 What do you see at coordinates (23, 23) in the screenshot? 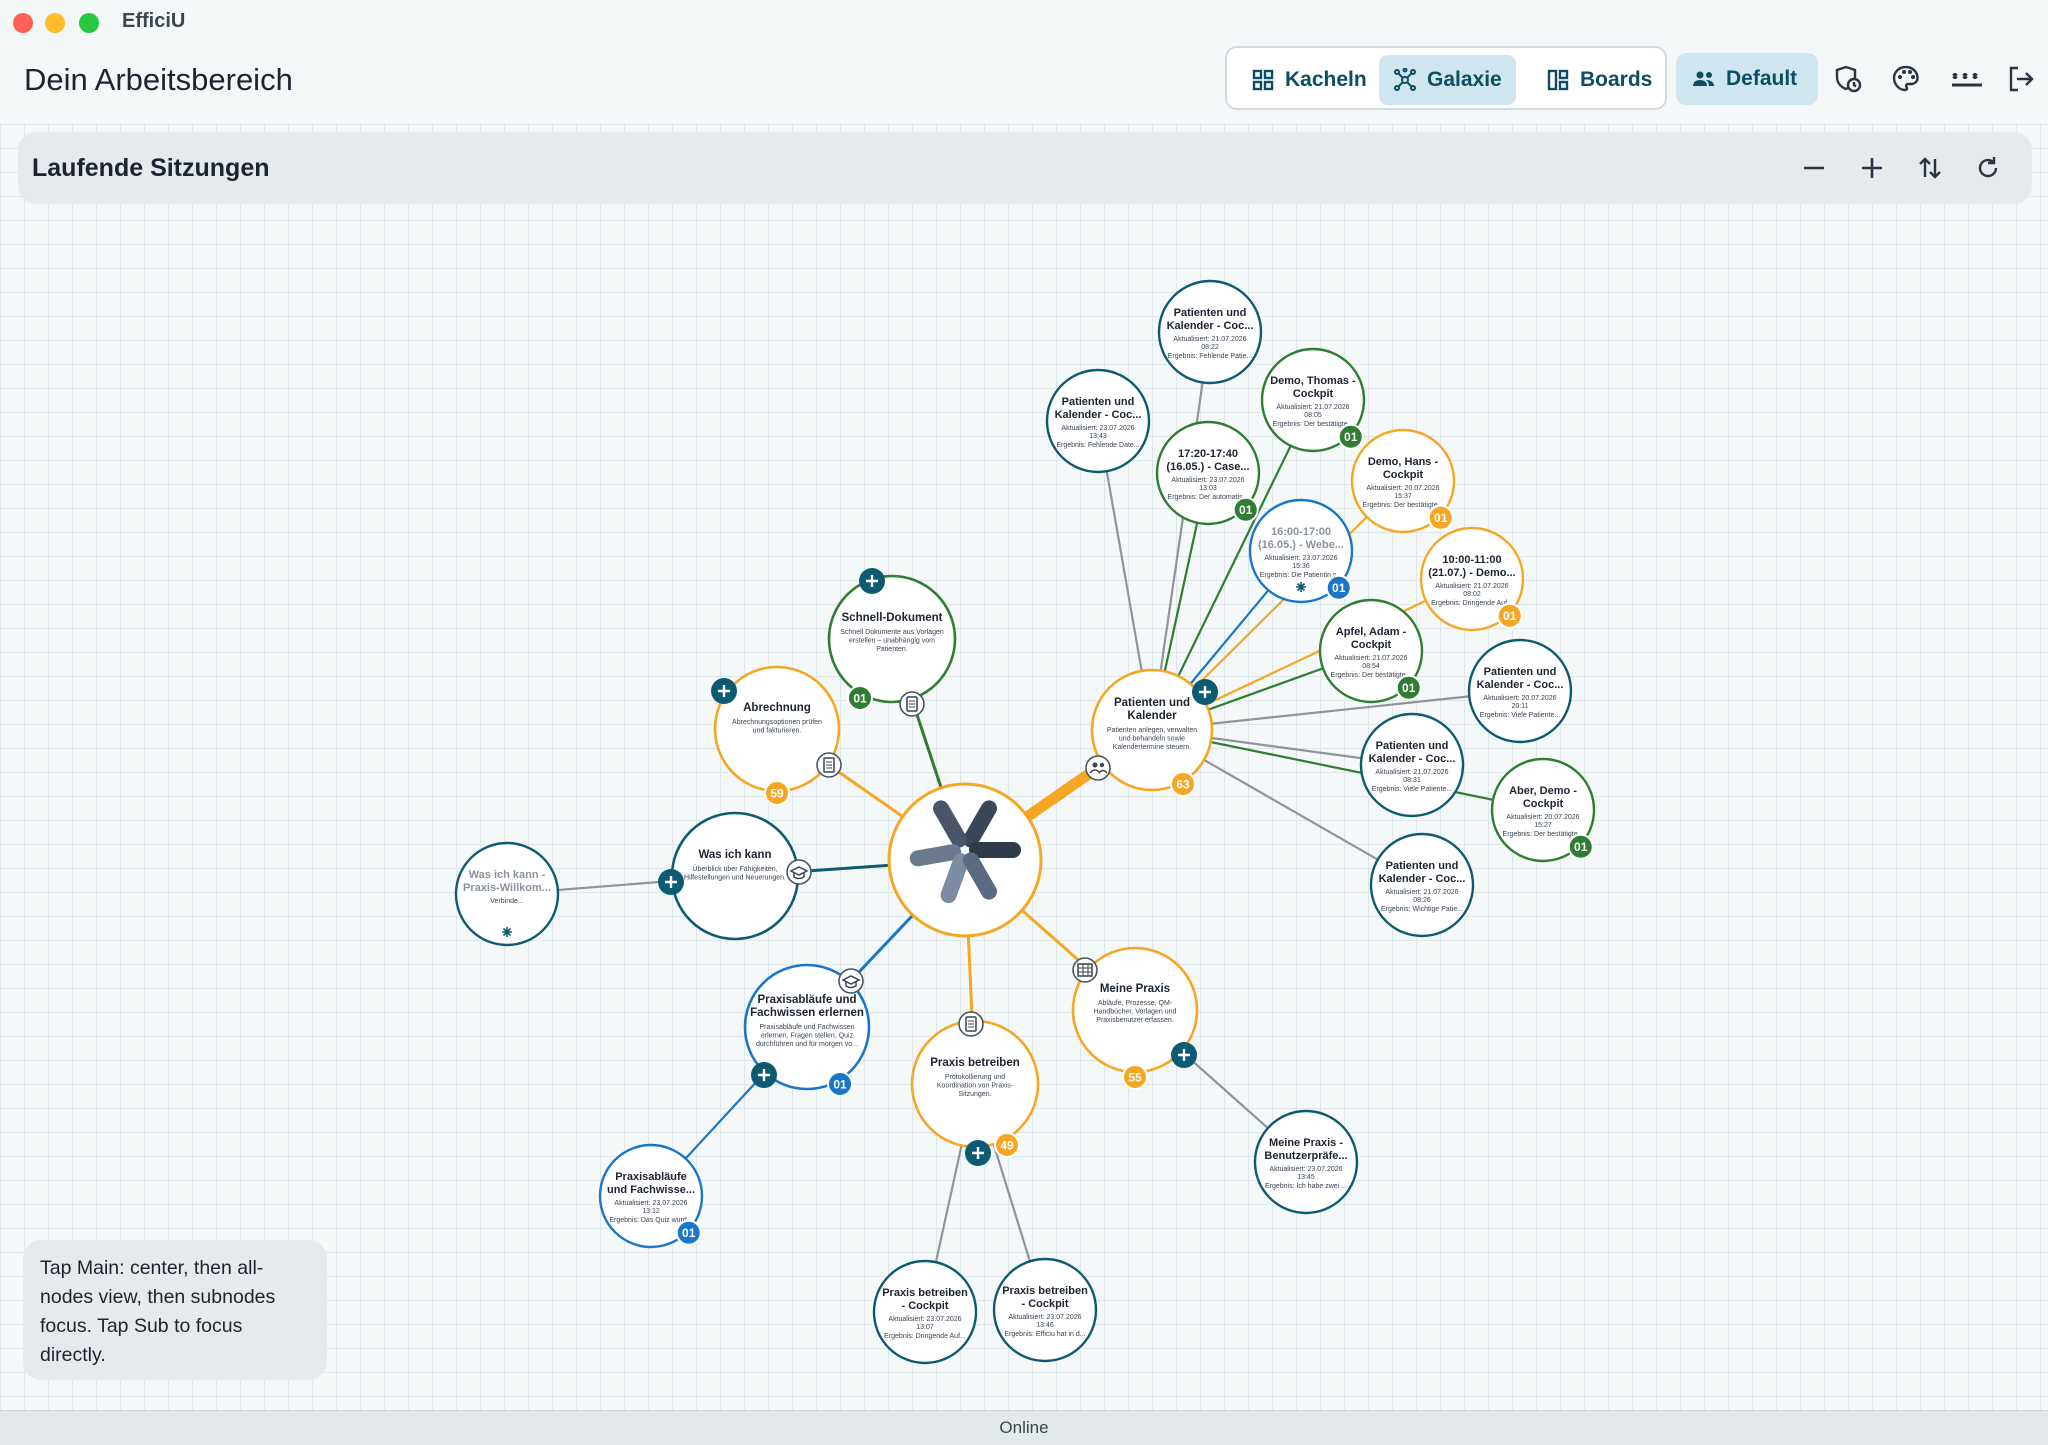
I see `close-window-button` at bounding box center [23, 23].